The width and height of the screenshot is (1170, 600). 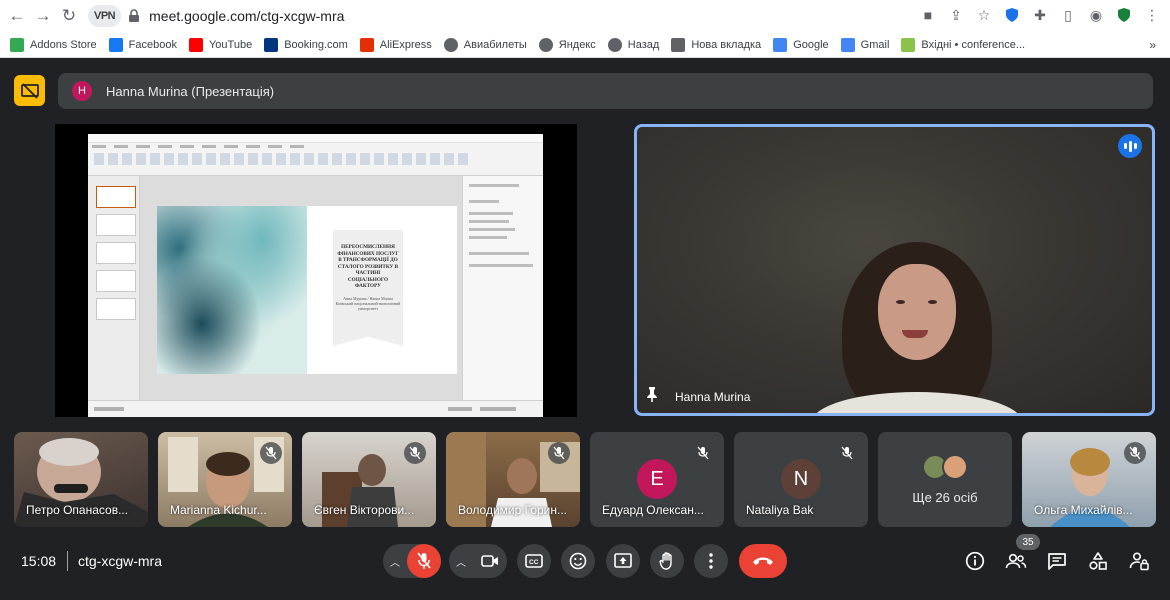 I want to click on addons-icon, so click(x=17, y=44).